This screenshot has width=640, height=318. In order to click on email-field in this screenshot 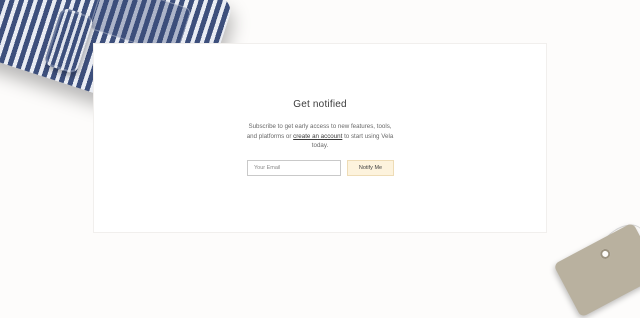, I will do `click(294, 168)`.